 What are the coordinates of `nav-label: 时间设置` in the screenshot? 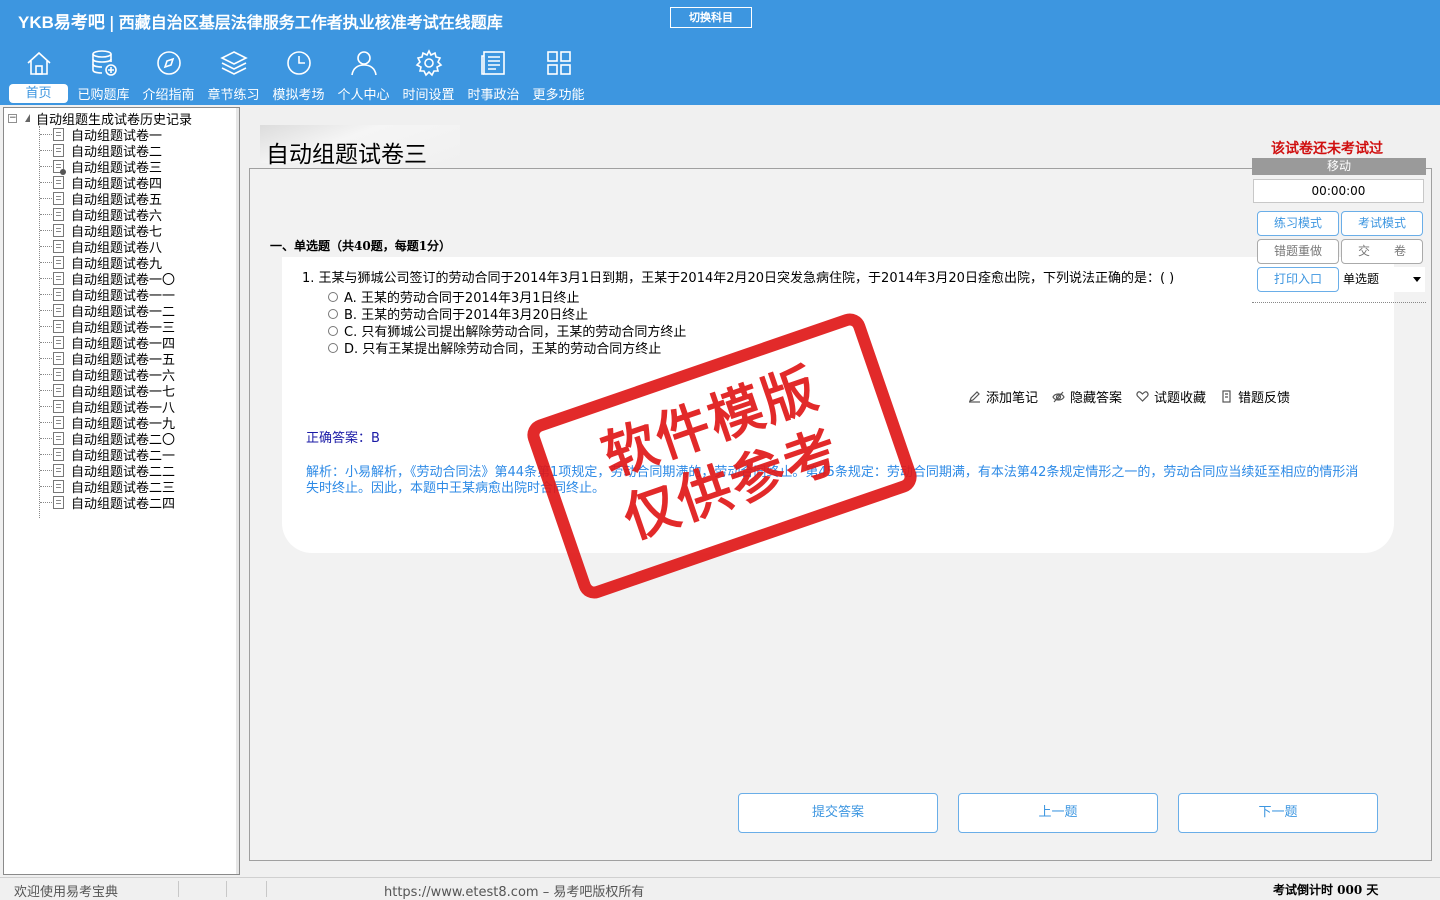 It's located at (428, 95).